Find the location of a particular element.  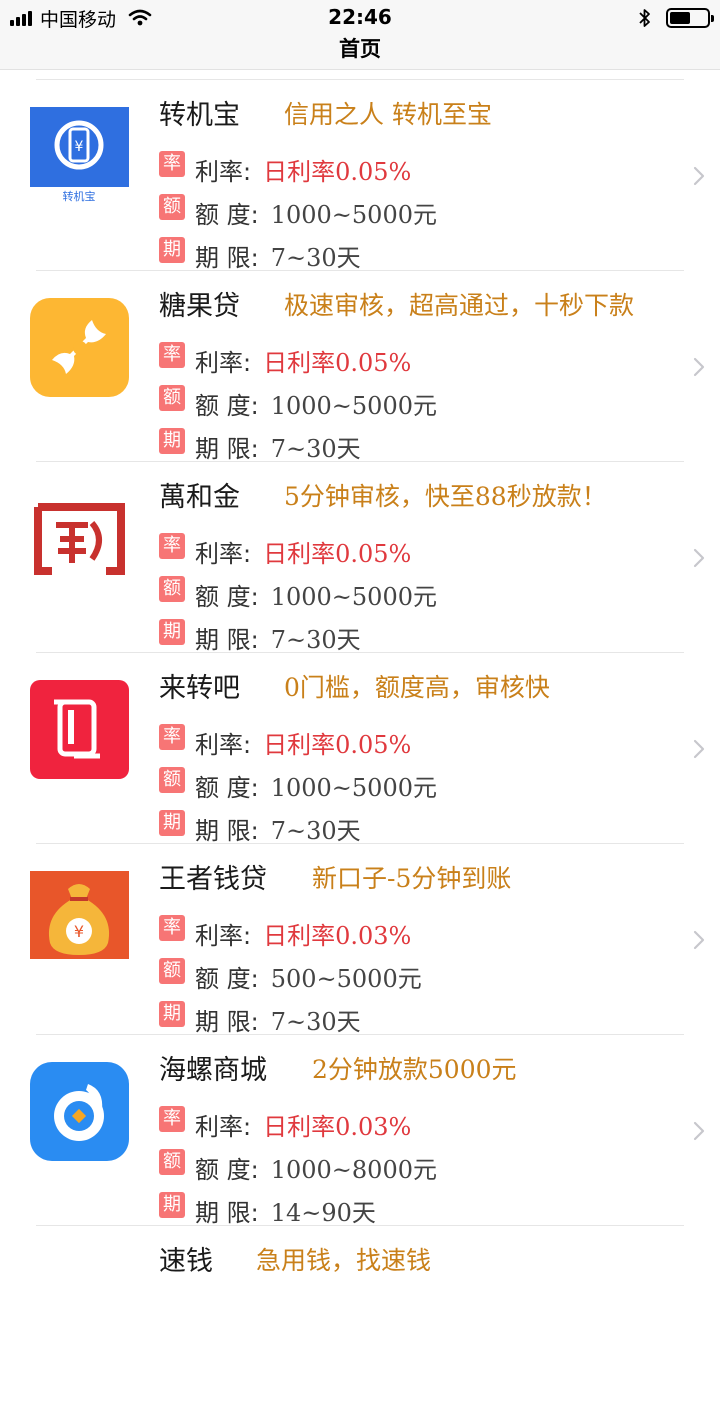

product-name: 来转吧 is located at coordinates (199, 688).